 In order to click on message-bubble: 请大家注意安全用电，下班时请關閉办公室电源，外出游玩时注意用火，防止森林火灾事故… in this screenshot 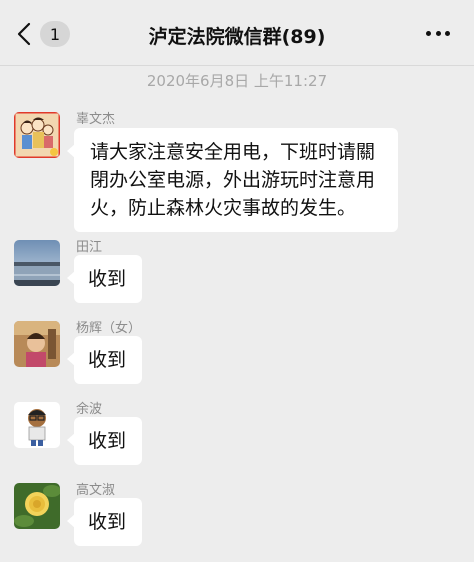, I will do `click(232, 180)`.